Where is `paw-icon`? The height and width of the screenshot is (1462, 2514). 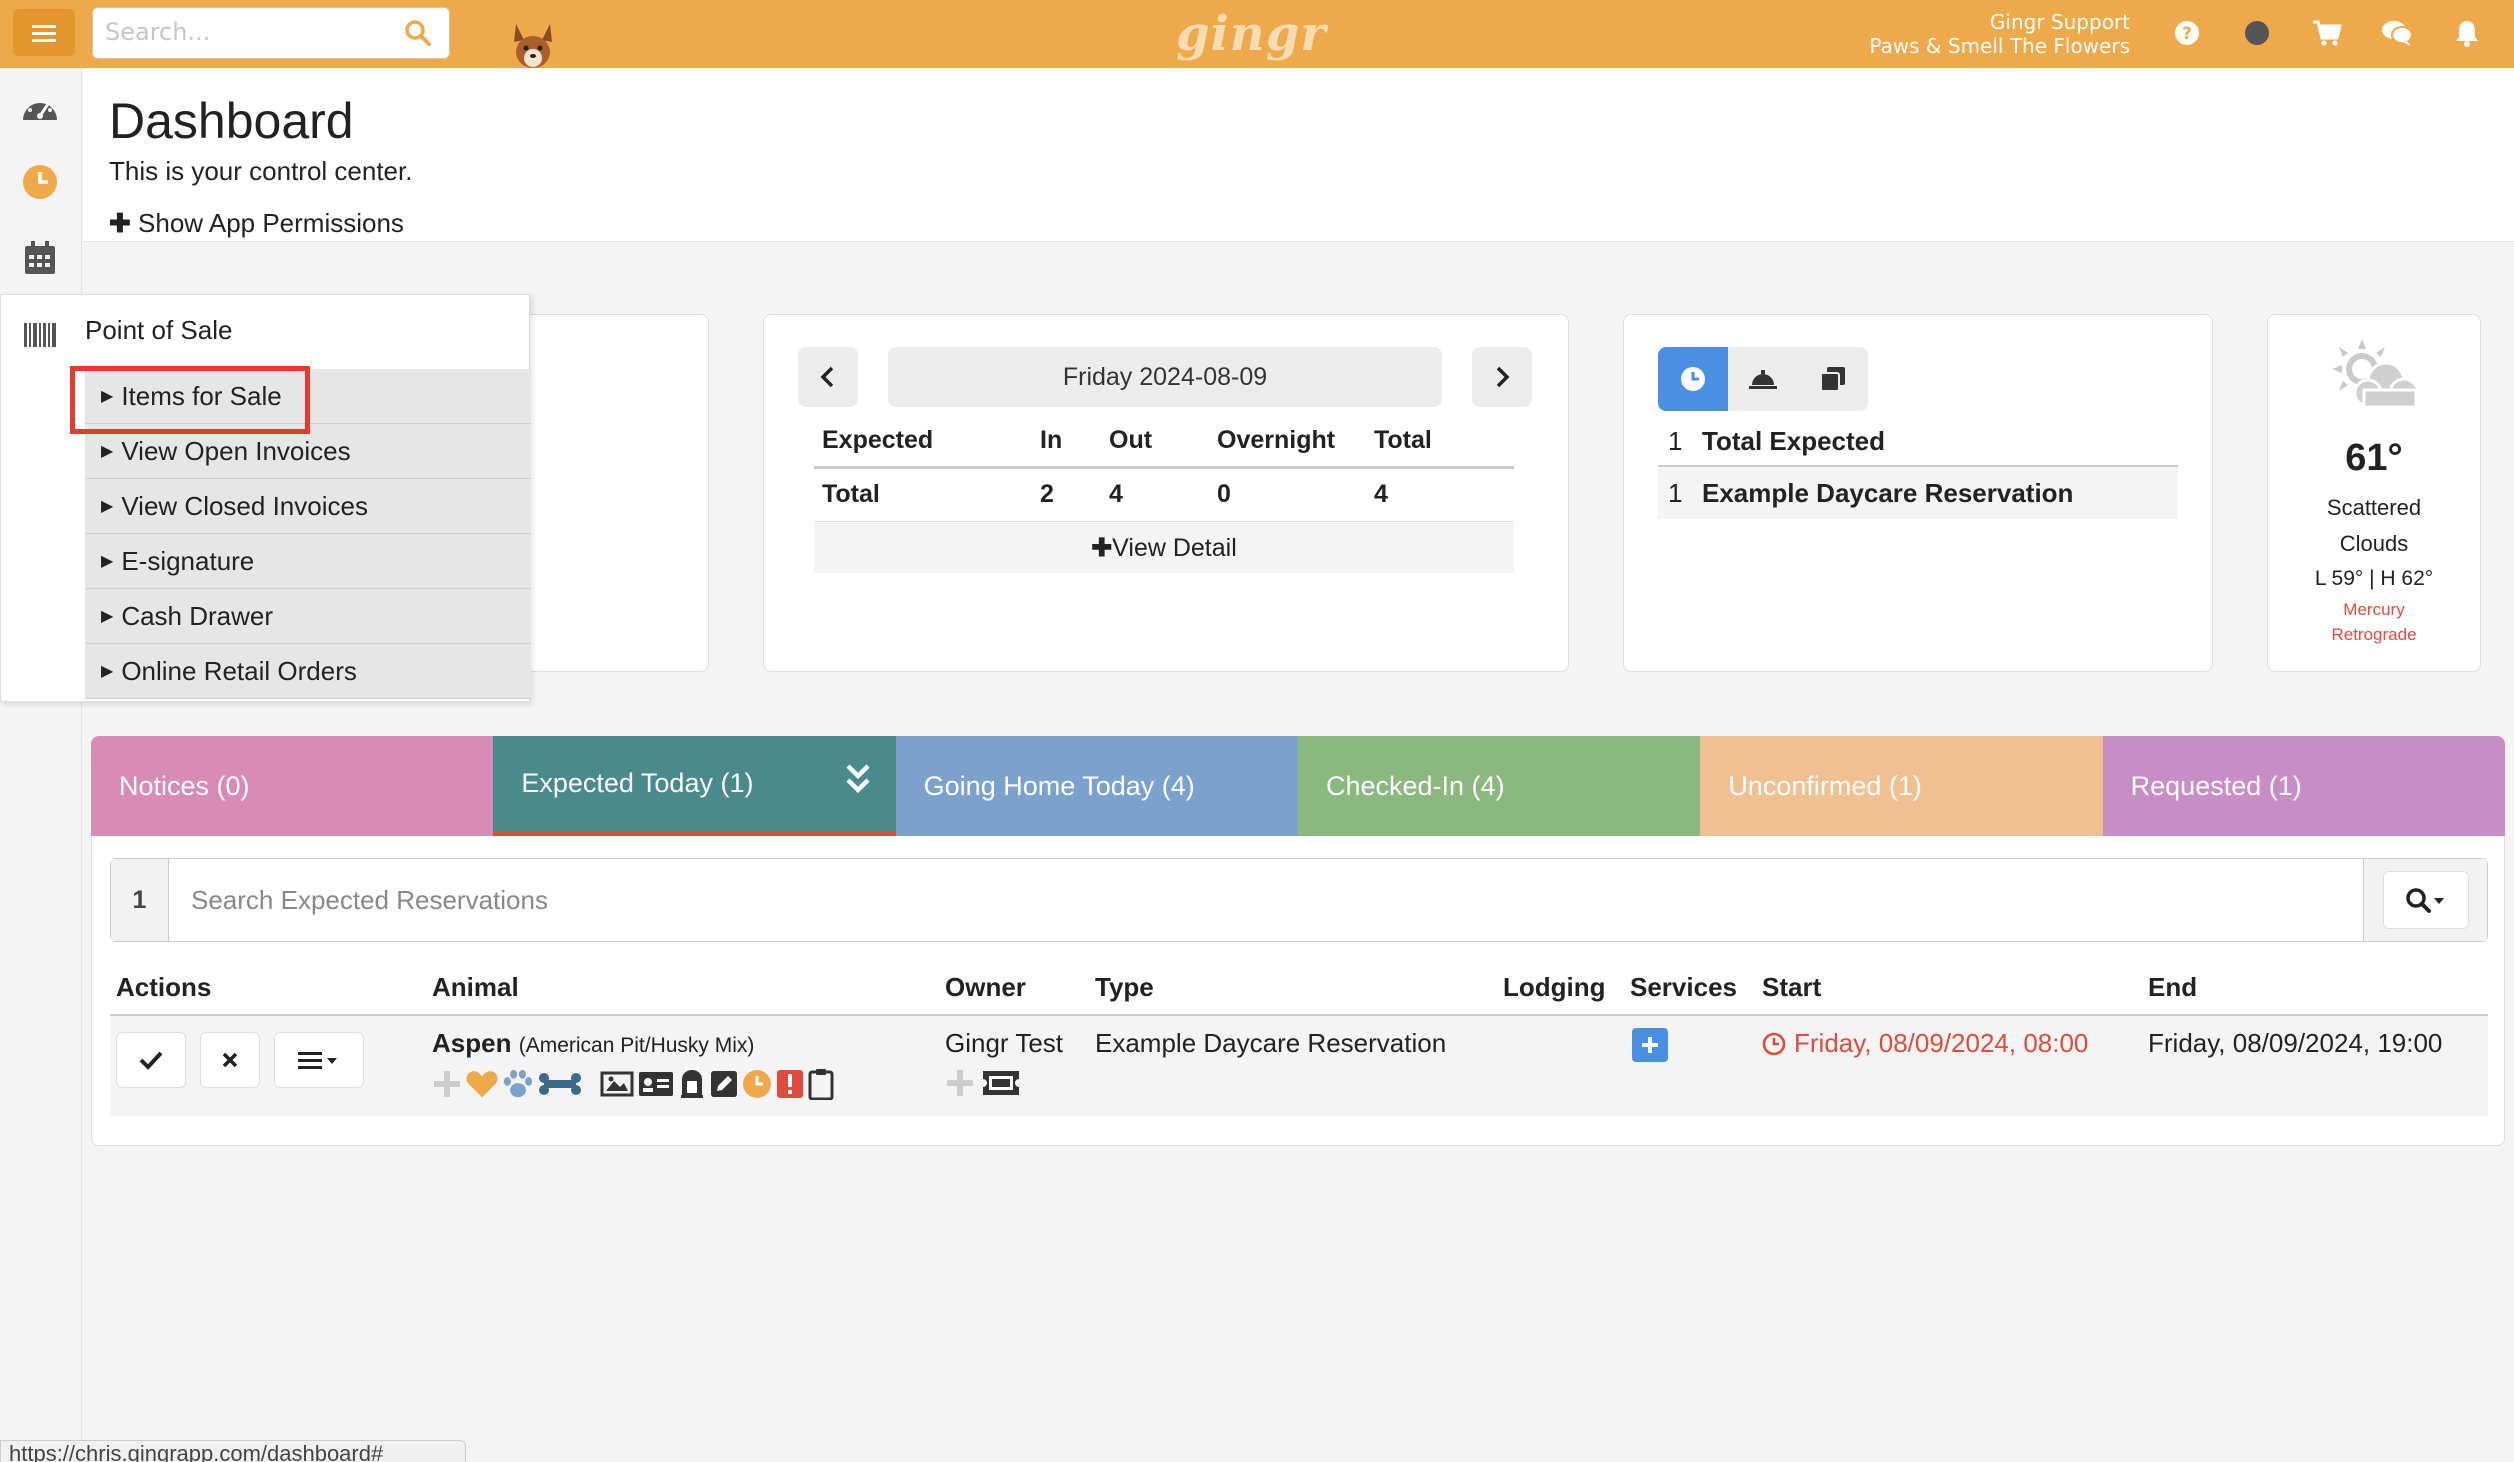 paw-icon is located at coordinates (518, 1084).